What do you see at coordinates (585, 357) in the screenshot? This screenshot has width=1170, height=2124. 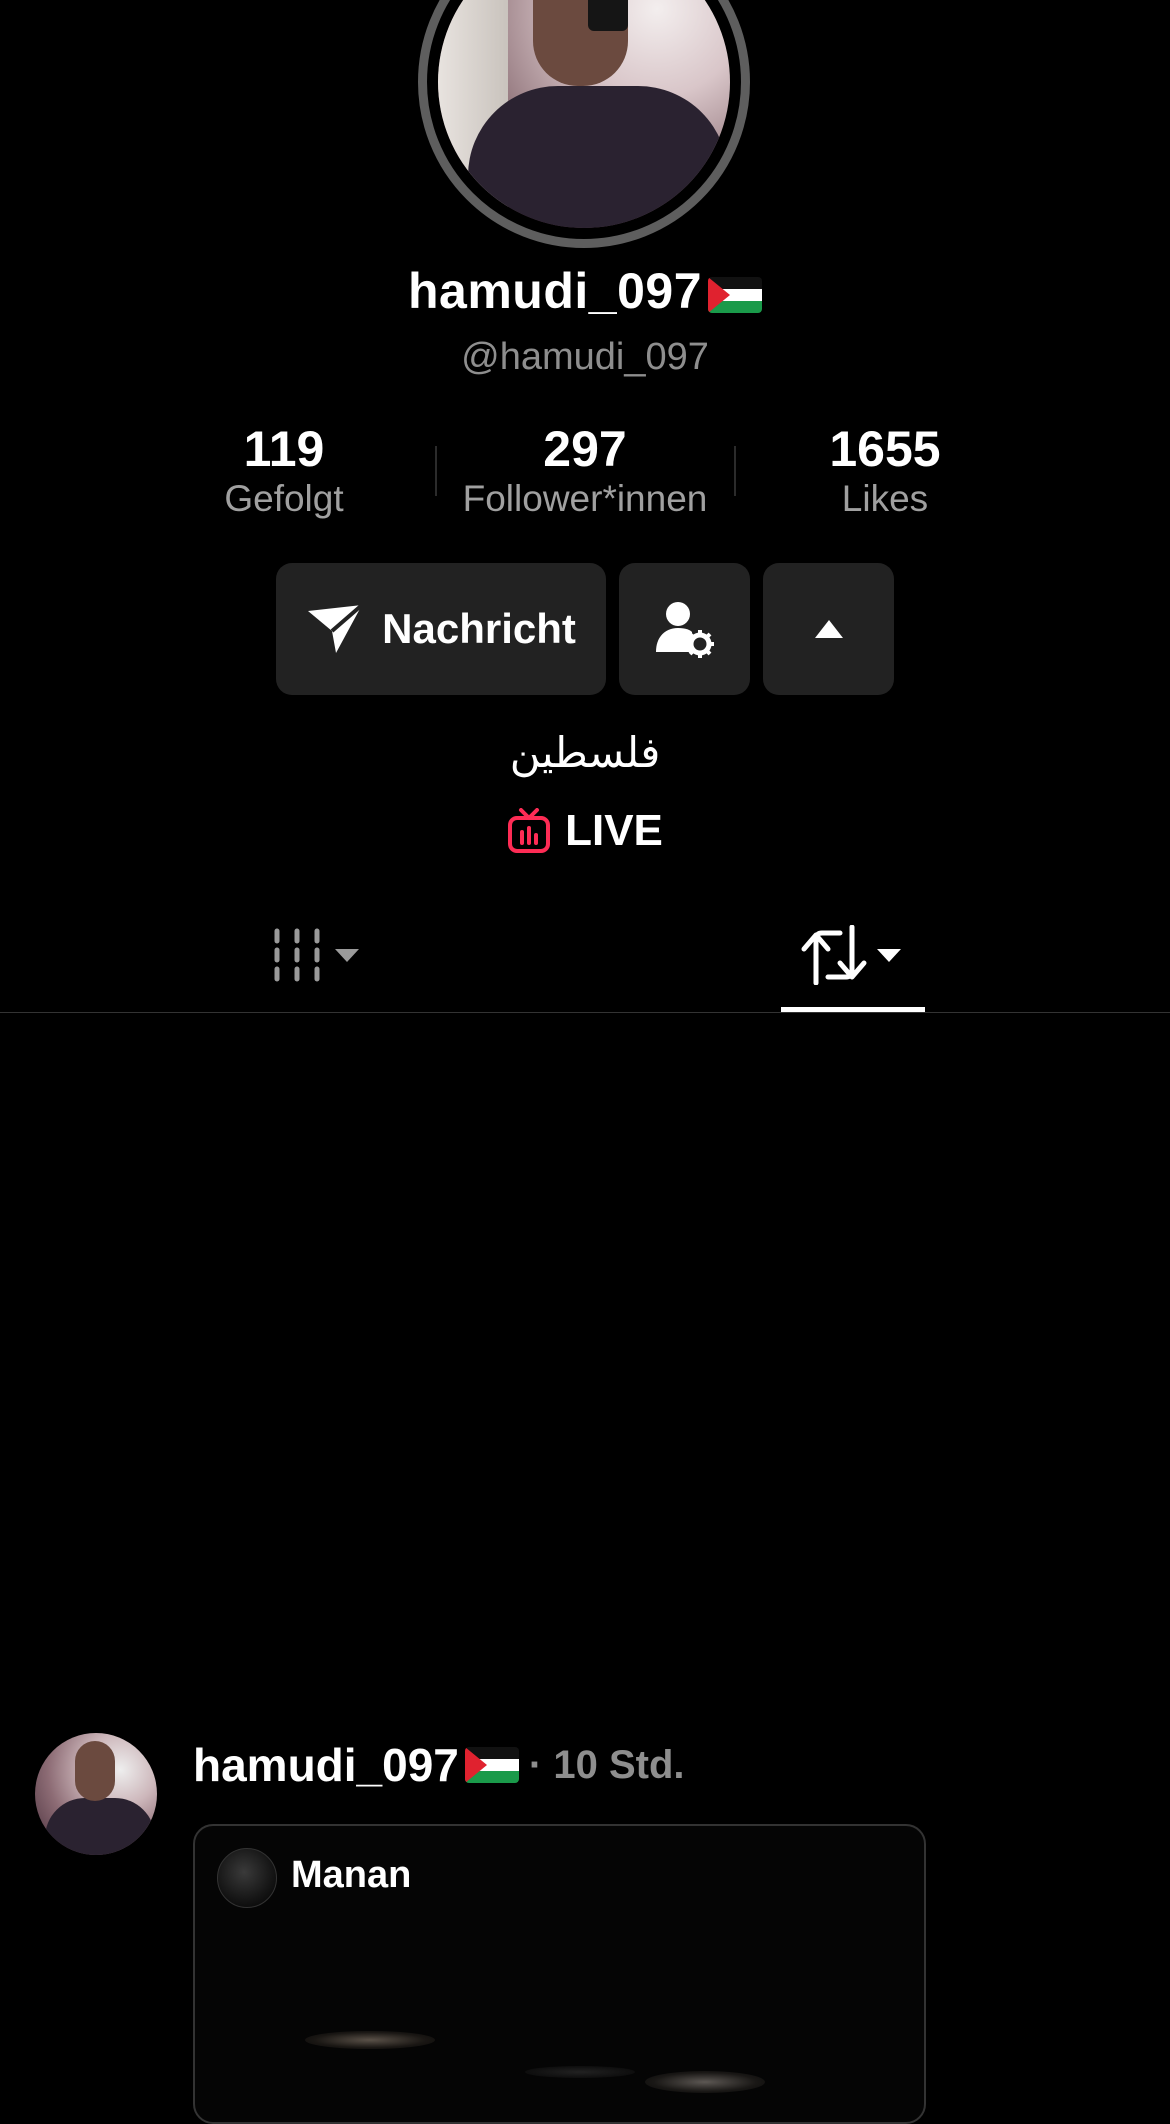 I see `username-handle: @hamudi_097` at bounding box center [585, 357].